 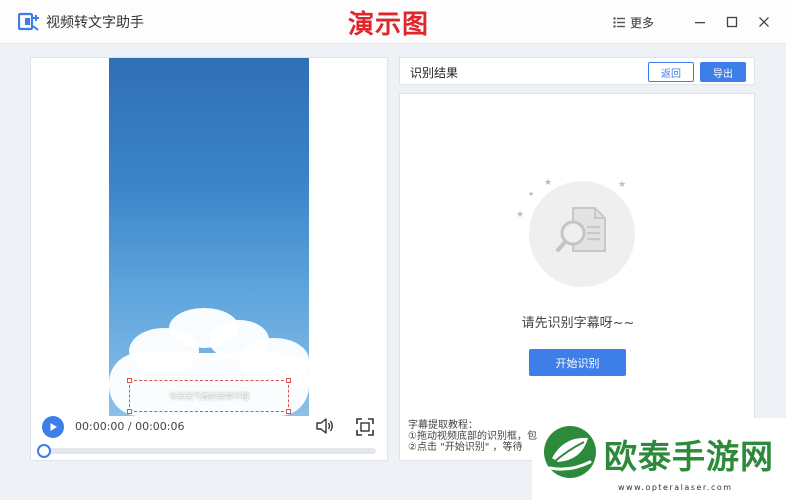 I want to click on more-menu-button: 更多, so click(x=633, y=22).